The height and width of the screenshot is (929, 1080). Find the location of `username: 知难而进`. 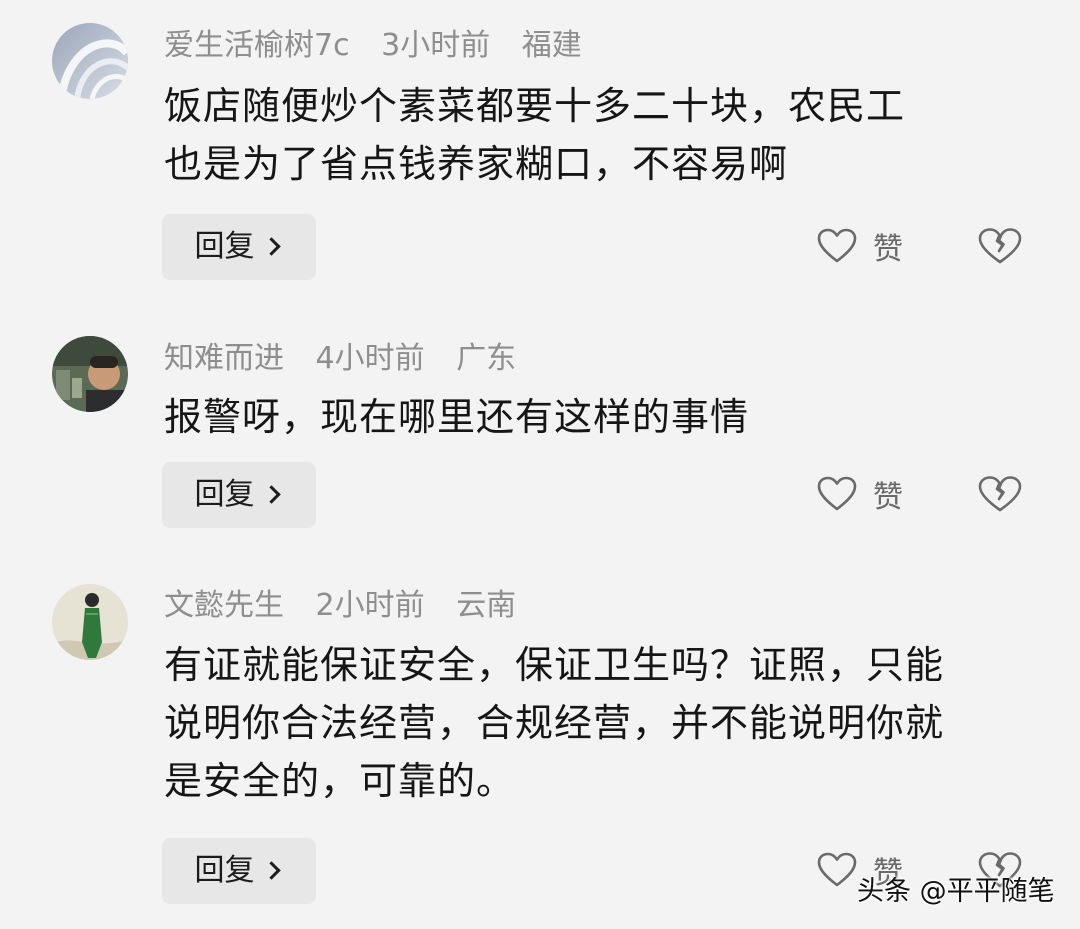

username: 知难而进 is located at coordinates (224, 358).